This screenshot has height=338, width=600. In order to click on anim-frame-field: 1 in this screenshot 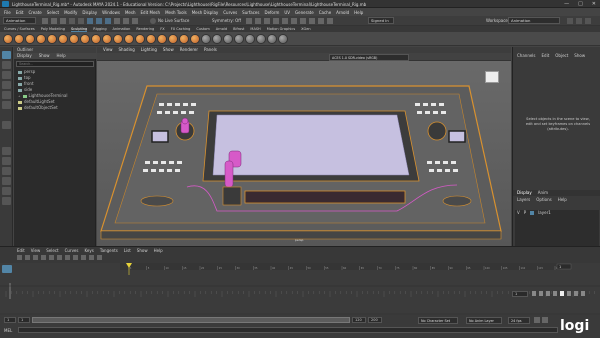, I will do `click(520, 294)`.